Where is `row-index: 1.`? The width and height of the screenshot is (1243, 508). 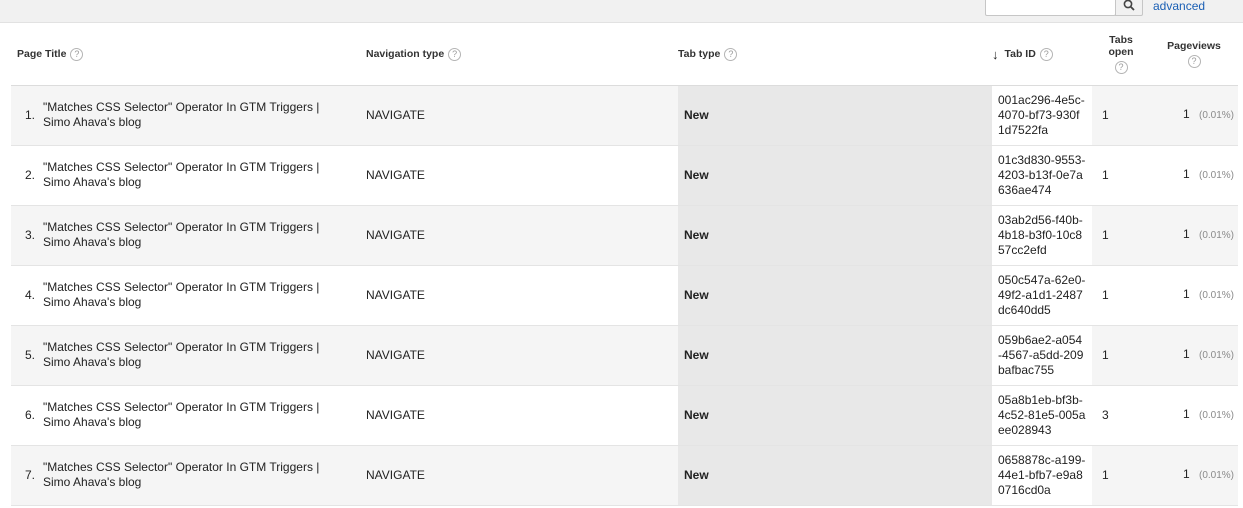 row-index: 1. is located at coordinates (29, 115).